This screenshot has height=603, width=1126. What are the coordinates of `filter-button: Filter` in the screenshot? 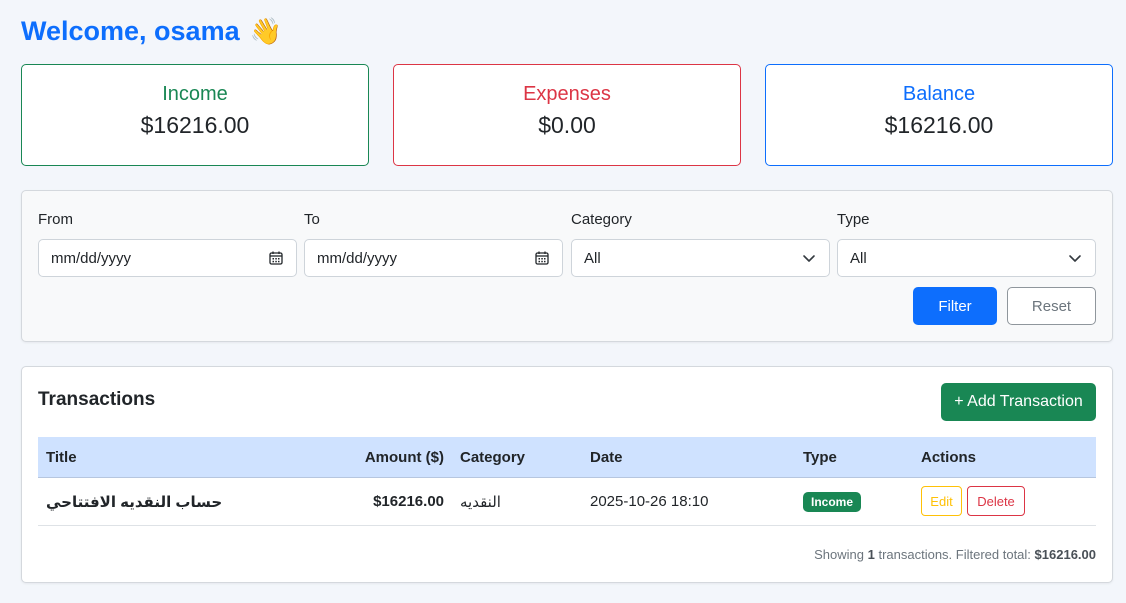 It's located at (955, 306).